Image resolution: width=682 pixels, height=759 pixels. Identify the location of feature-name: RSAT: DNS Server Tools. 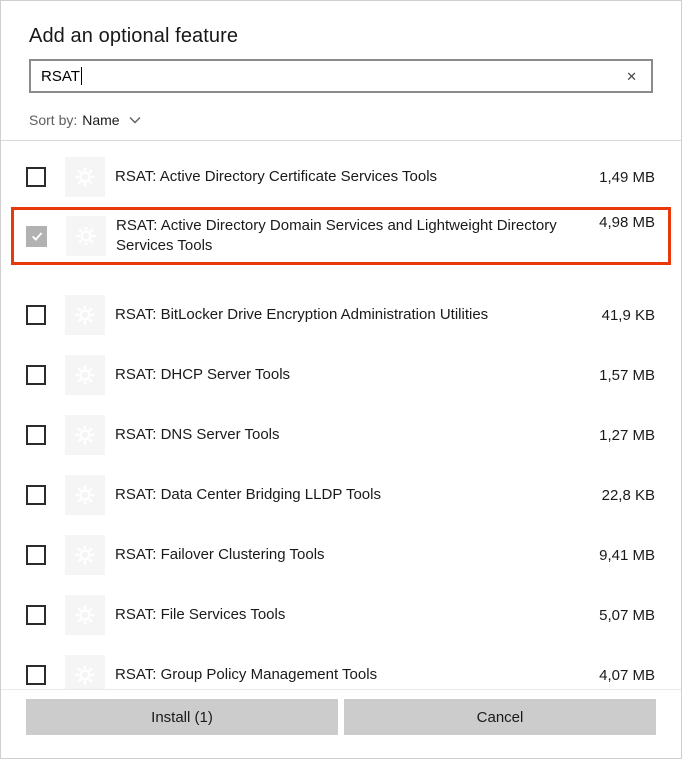
(197, 434).